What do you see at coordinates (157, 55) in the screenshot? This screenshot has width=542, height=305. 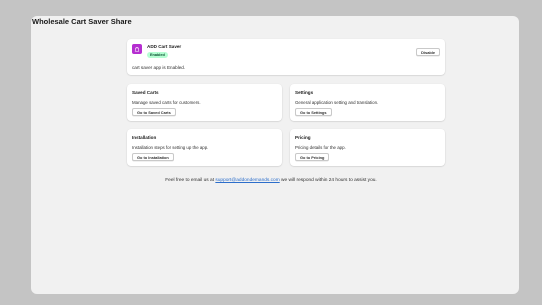 I see `status-badge: Enabled` at bounding box center [157, 55].